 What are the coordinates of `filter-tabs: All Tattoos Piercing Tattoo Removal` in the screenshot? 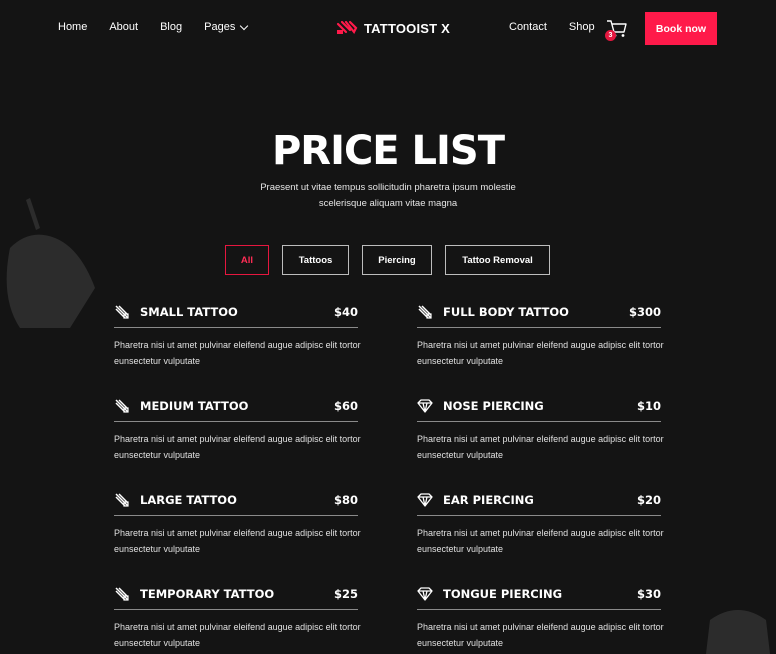 It's located at (388, 260).